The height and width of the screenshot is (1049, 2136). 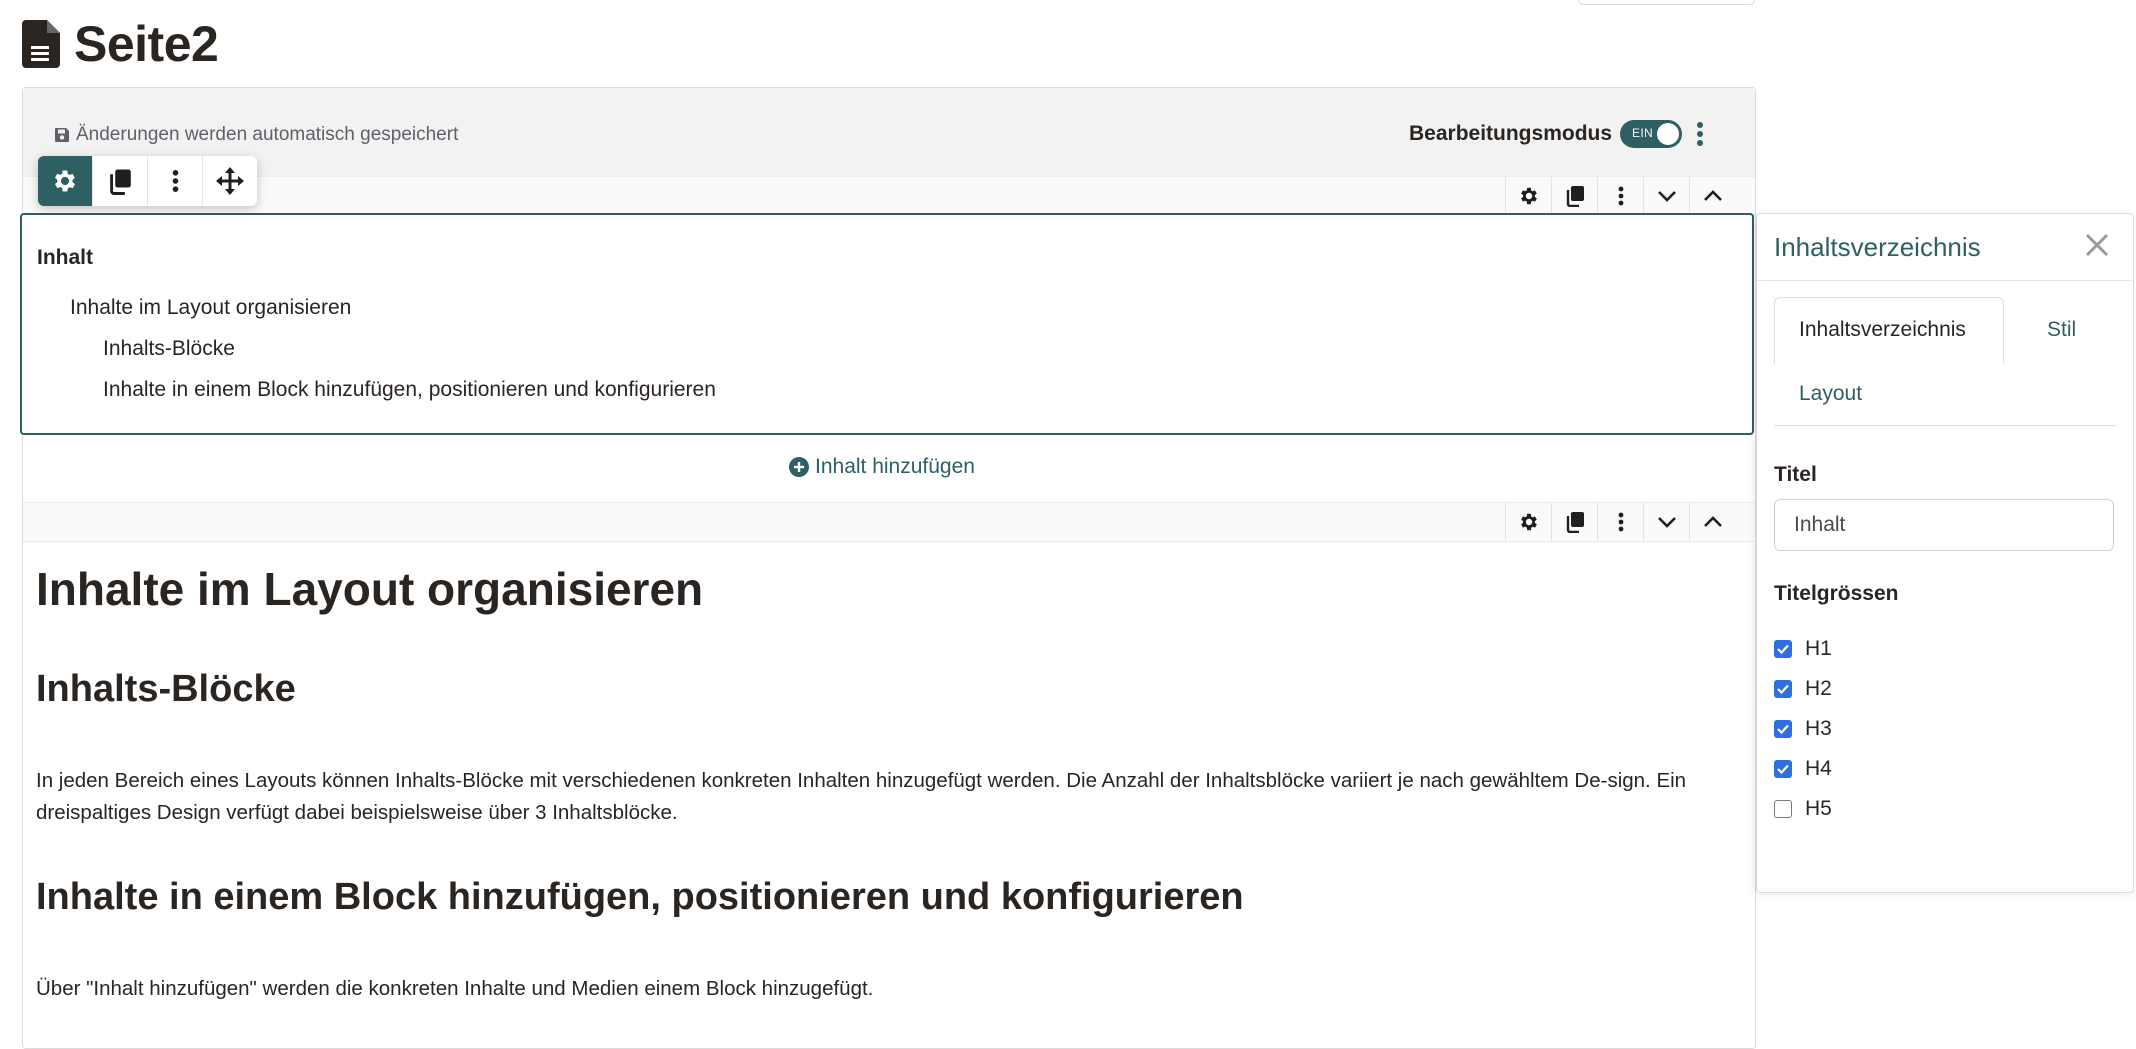 What do you see at coordinates (1818, 648) in the screenshot?
I see `checkbox-h1-label: H1` at bounding box center [1818, 648].